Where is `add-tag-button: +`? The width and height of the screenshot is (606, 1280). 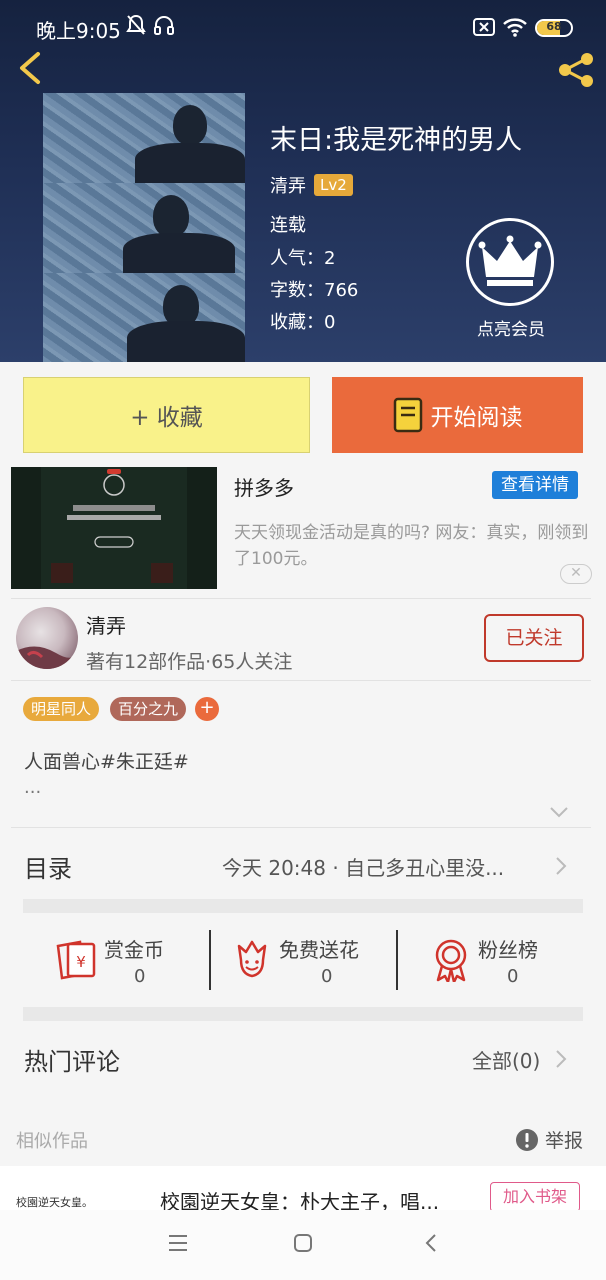
add-tag-button: + is located at coordinates (207, 709).